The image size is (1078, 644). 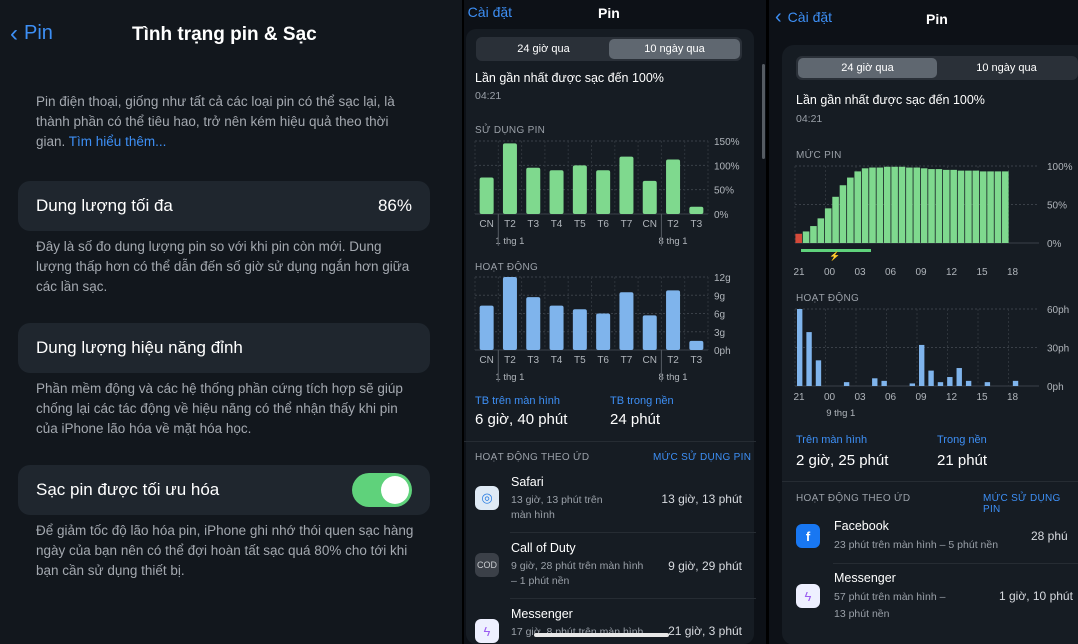 I want to click on last-charged-text: Lần gần nhất được sạc đến 100%, so click(x=569, y=78).